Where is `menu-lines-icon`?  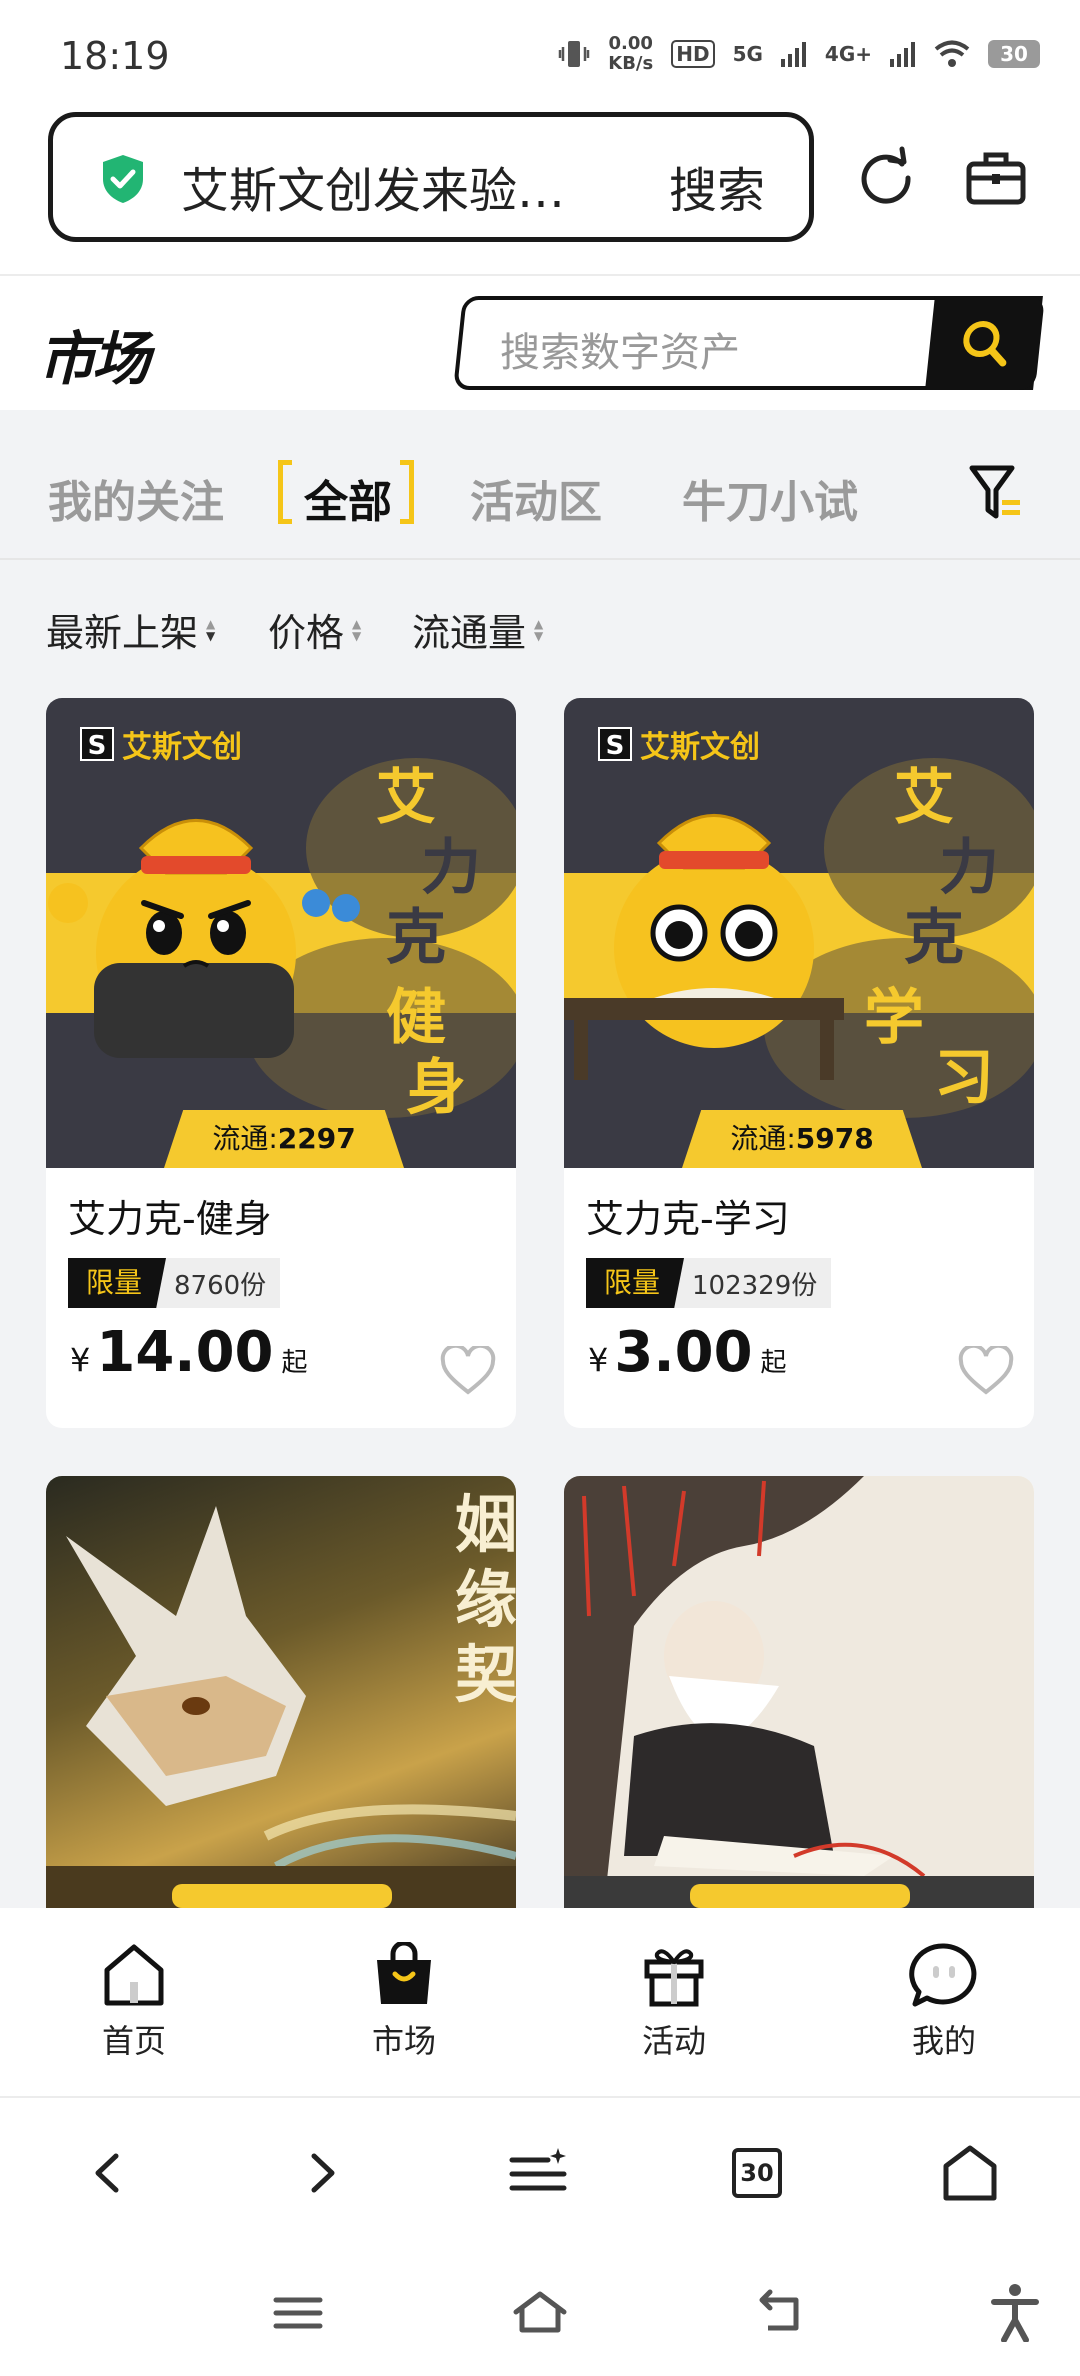
menu-lines-icon is located at coordinates (538, 2173).